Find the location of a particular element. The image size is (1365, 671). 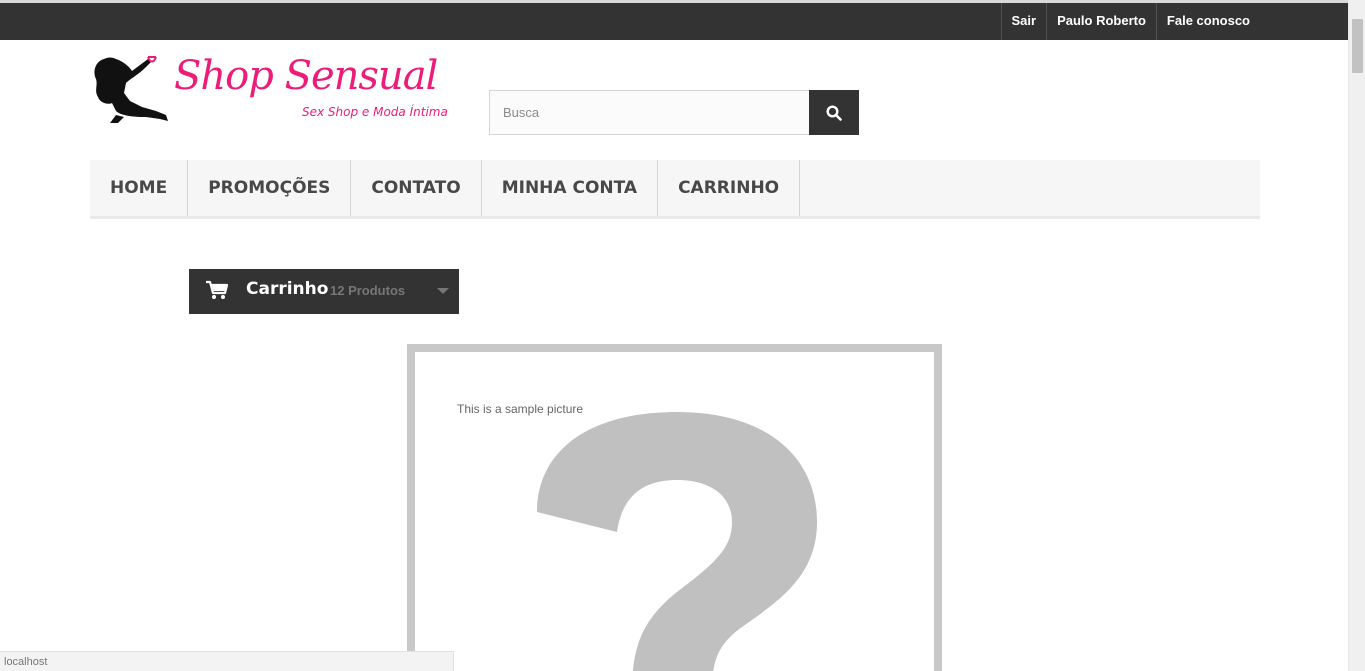

shopping-cart-icon is located at coordinates (217, 289).